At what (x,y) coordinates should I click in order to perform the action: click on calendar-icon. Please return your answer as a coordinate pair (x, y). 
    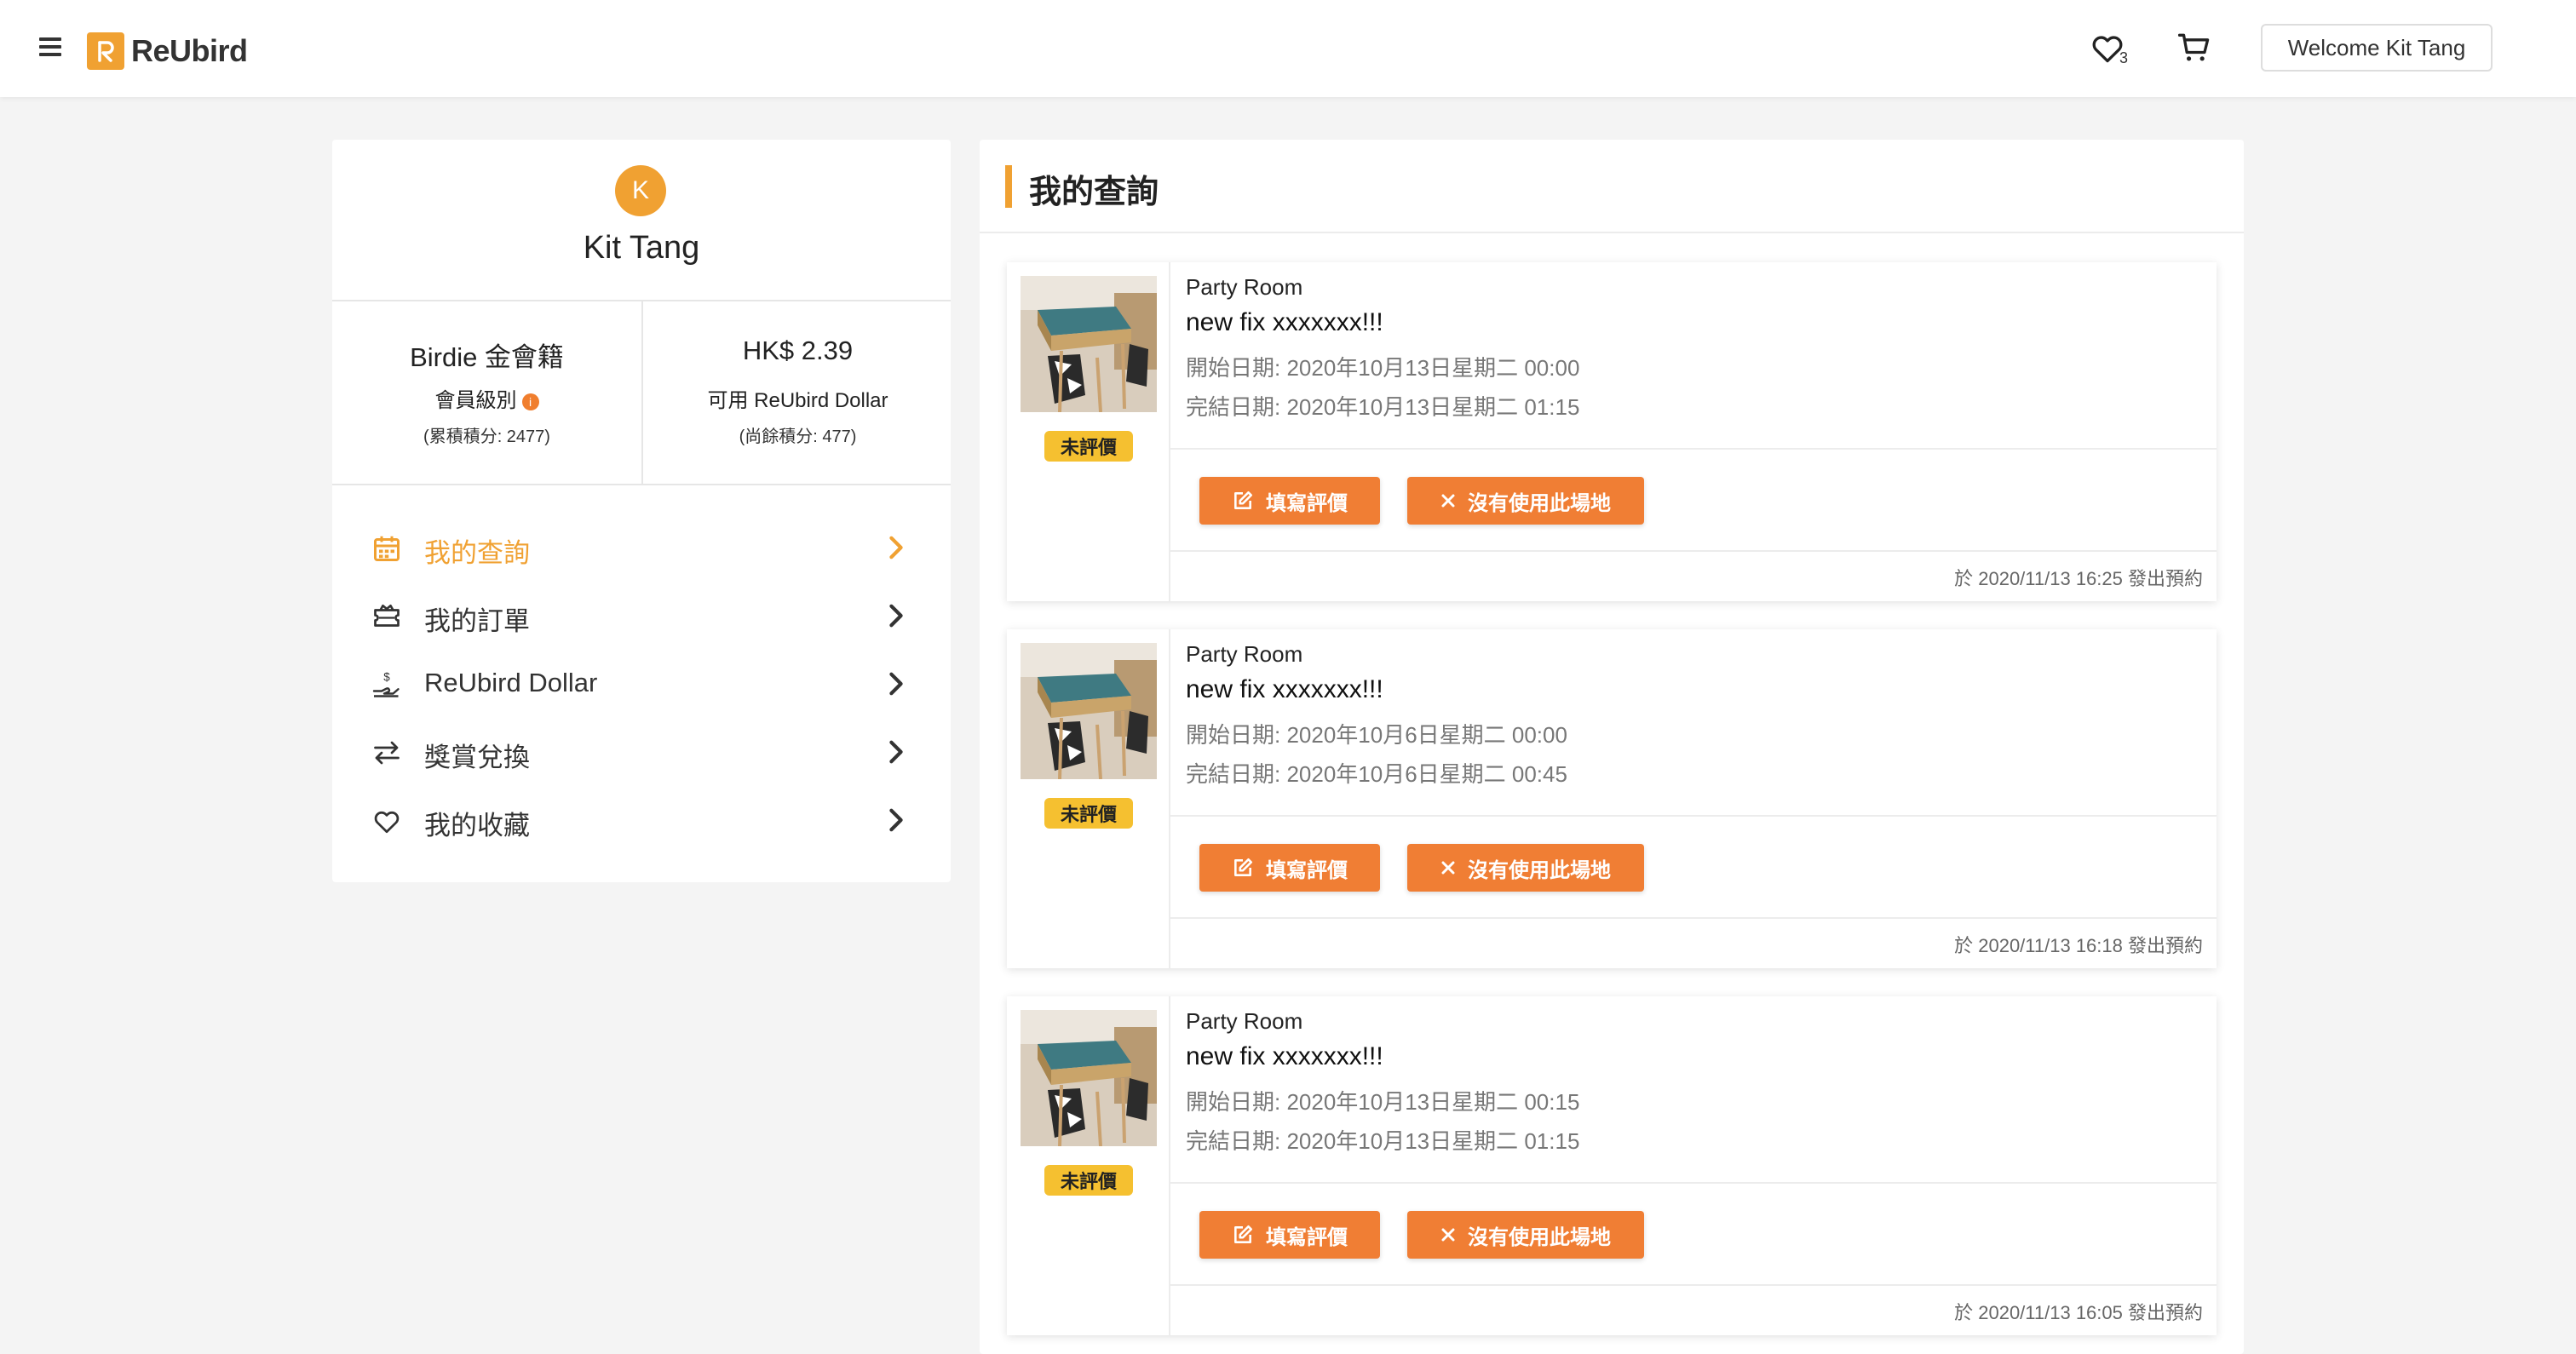
    Looking at the image, I should click on (388, 548).